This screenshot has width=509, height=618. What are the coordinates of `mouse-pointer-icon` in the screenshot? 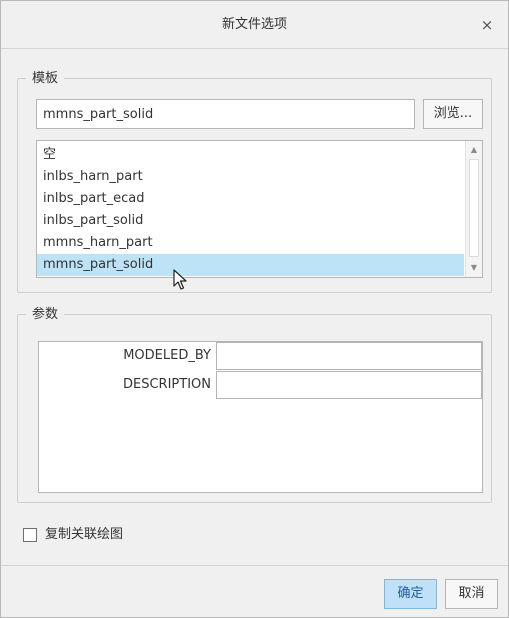 It's located at (180, 279).